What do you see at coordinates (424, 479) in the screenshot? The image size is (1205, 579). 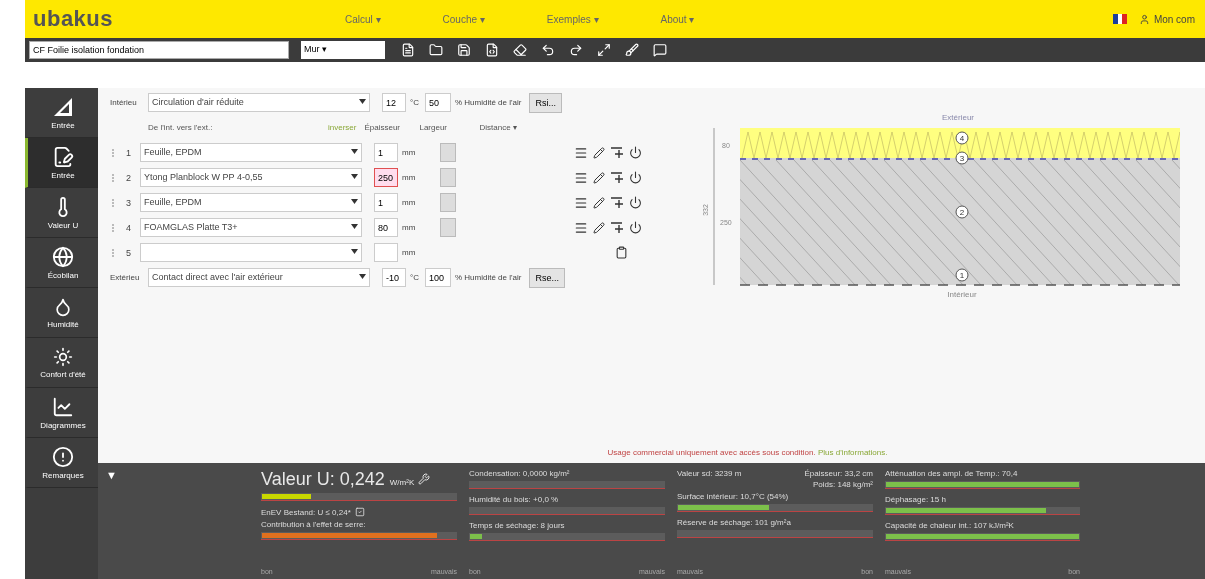 I see `wrench-icon` at bounding box center [424, 479].